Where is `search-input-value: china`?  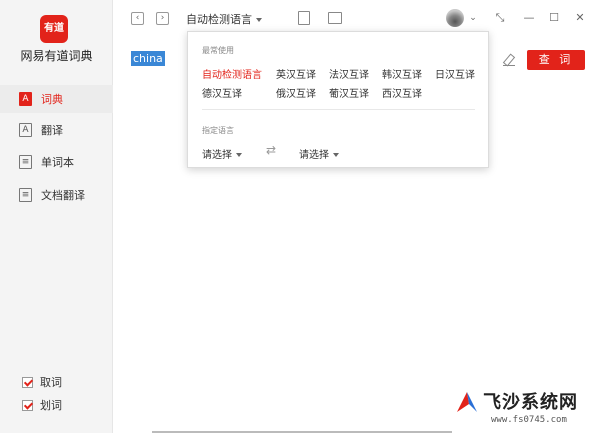 search-input-value: china is located at coordinates (148, 58).